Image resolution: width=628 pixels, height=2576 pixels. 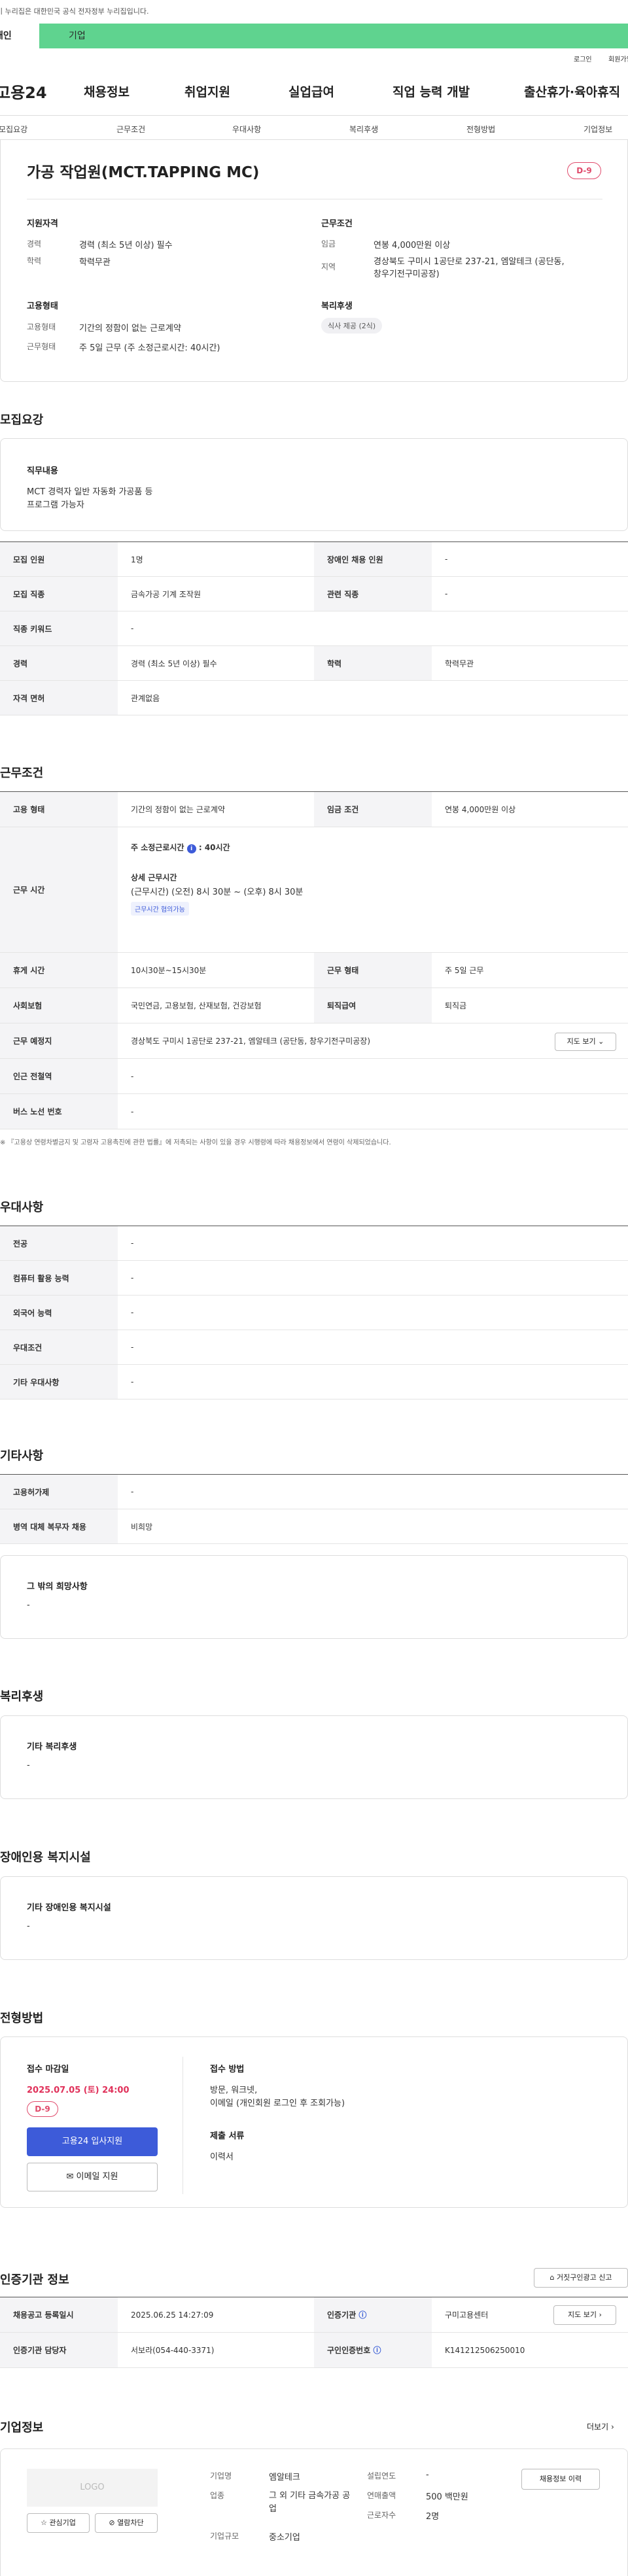 I want to click on table-header-cell: 외국어 능력, so click(x=59, y=1313).